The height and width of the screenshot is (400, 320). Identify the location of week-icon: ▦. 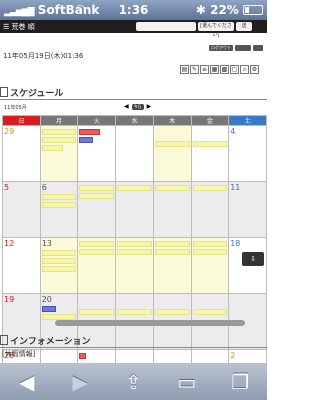
(214, 69).